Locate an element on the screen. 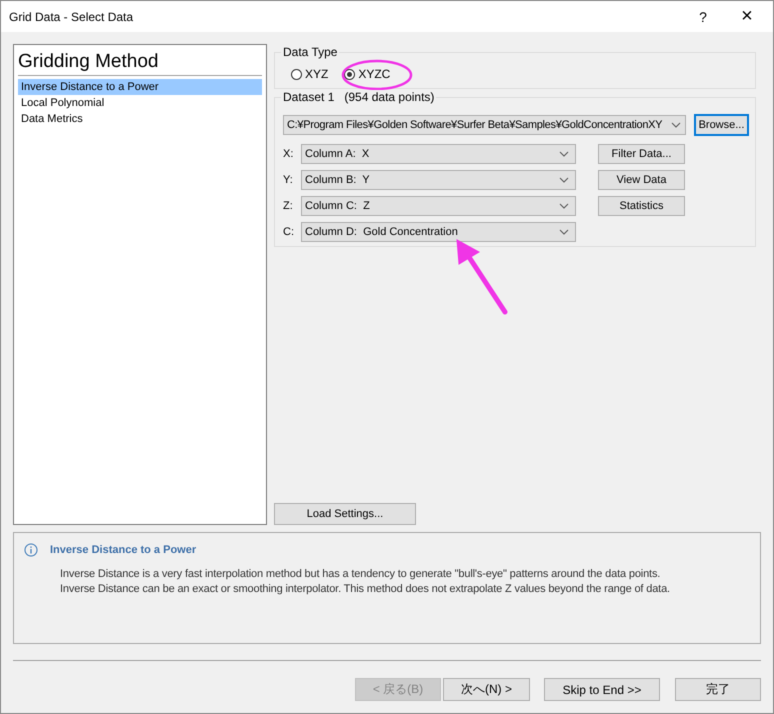 The height and width of the screenshot is (714, 774). radio-icon is located at coordinates (296, 74).